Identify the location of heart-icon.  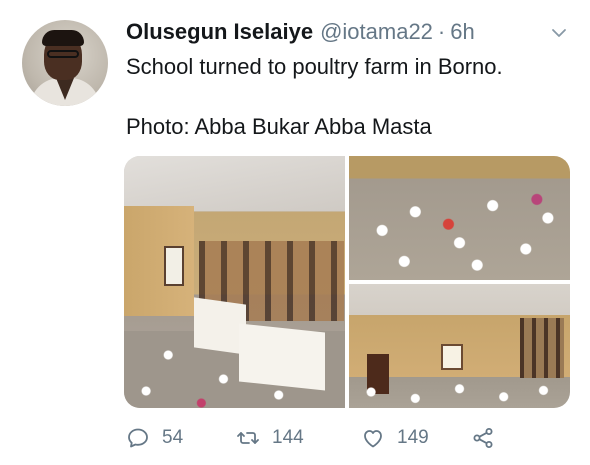
(373, 439).